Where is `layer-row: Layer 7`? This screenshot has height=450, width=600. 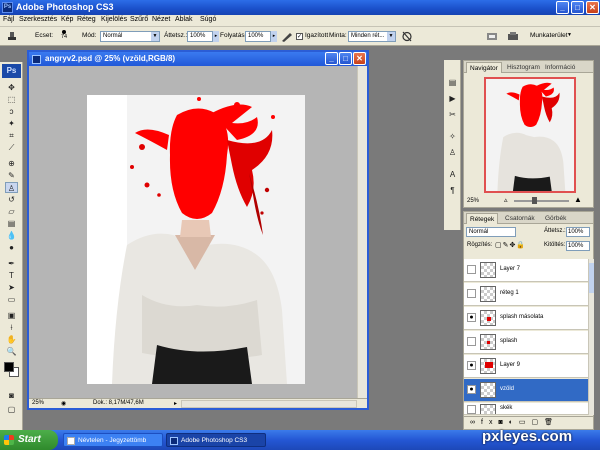 layer-row: Layer 7 is located at coordinates (526, 270).